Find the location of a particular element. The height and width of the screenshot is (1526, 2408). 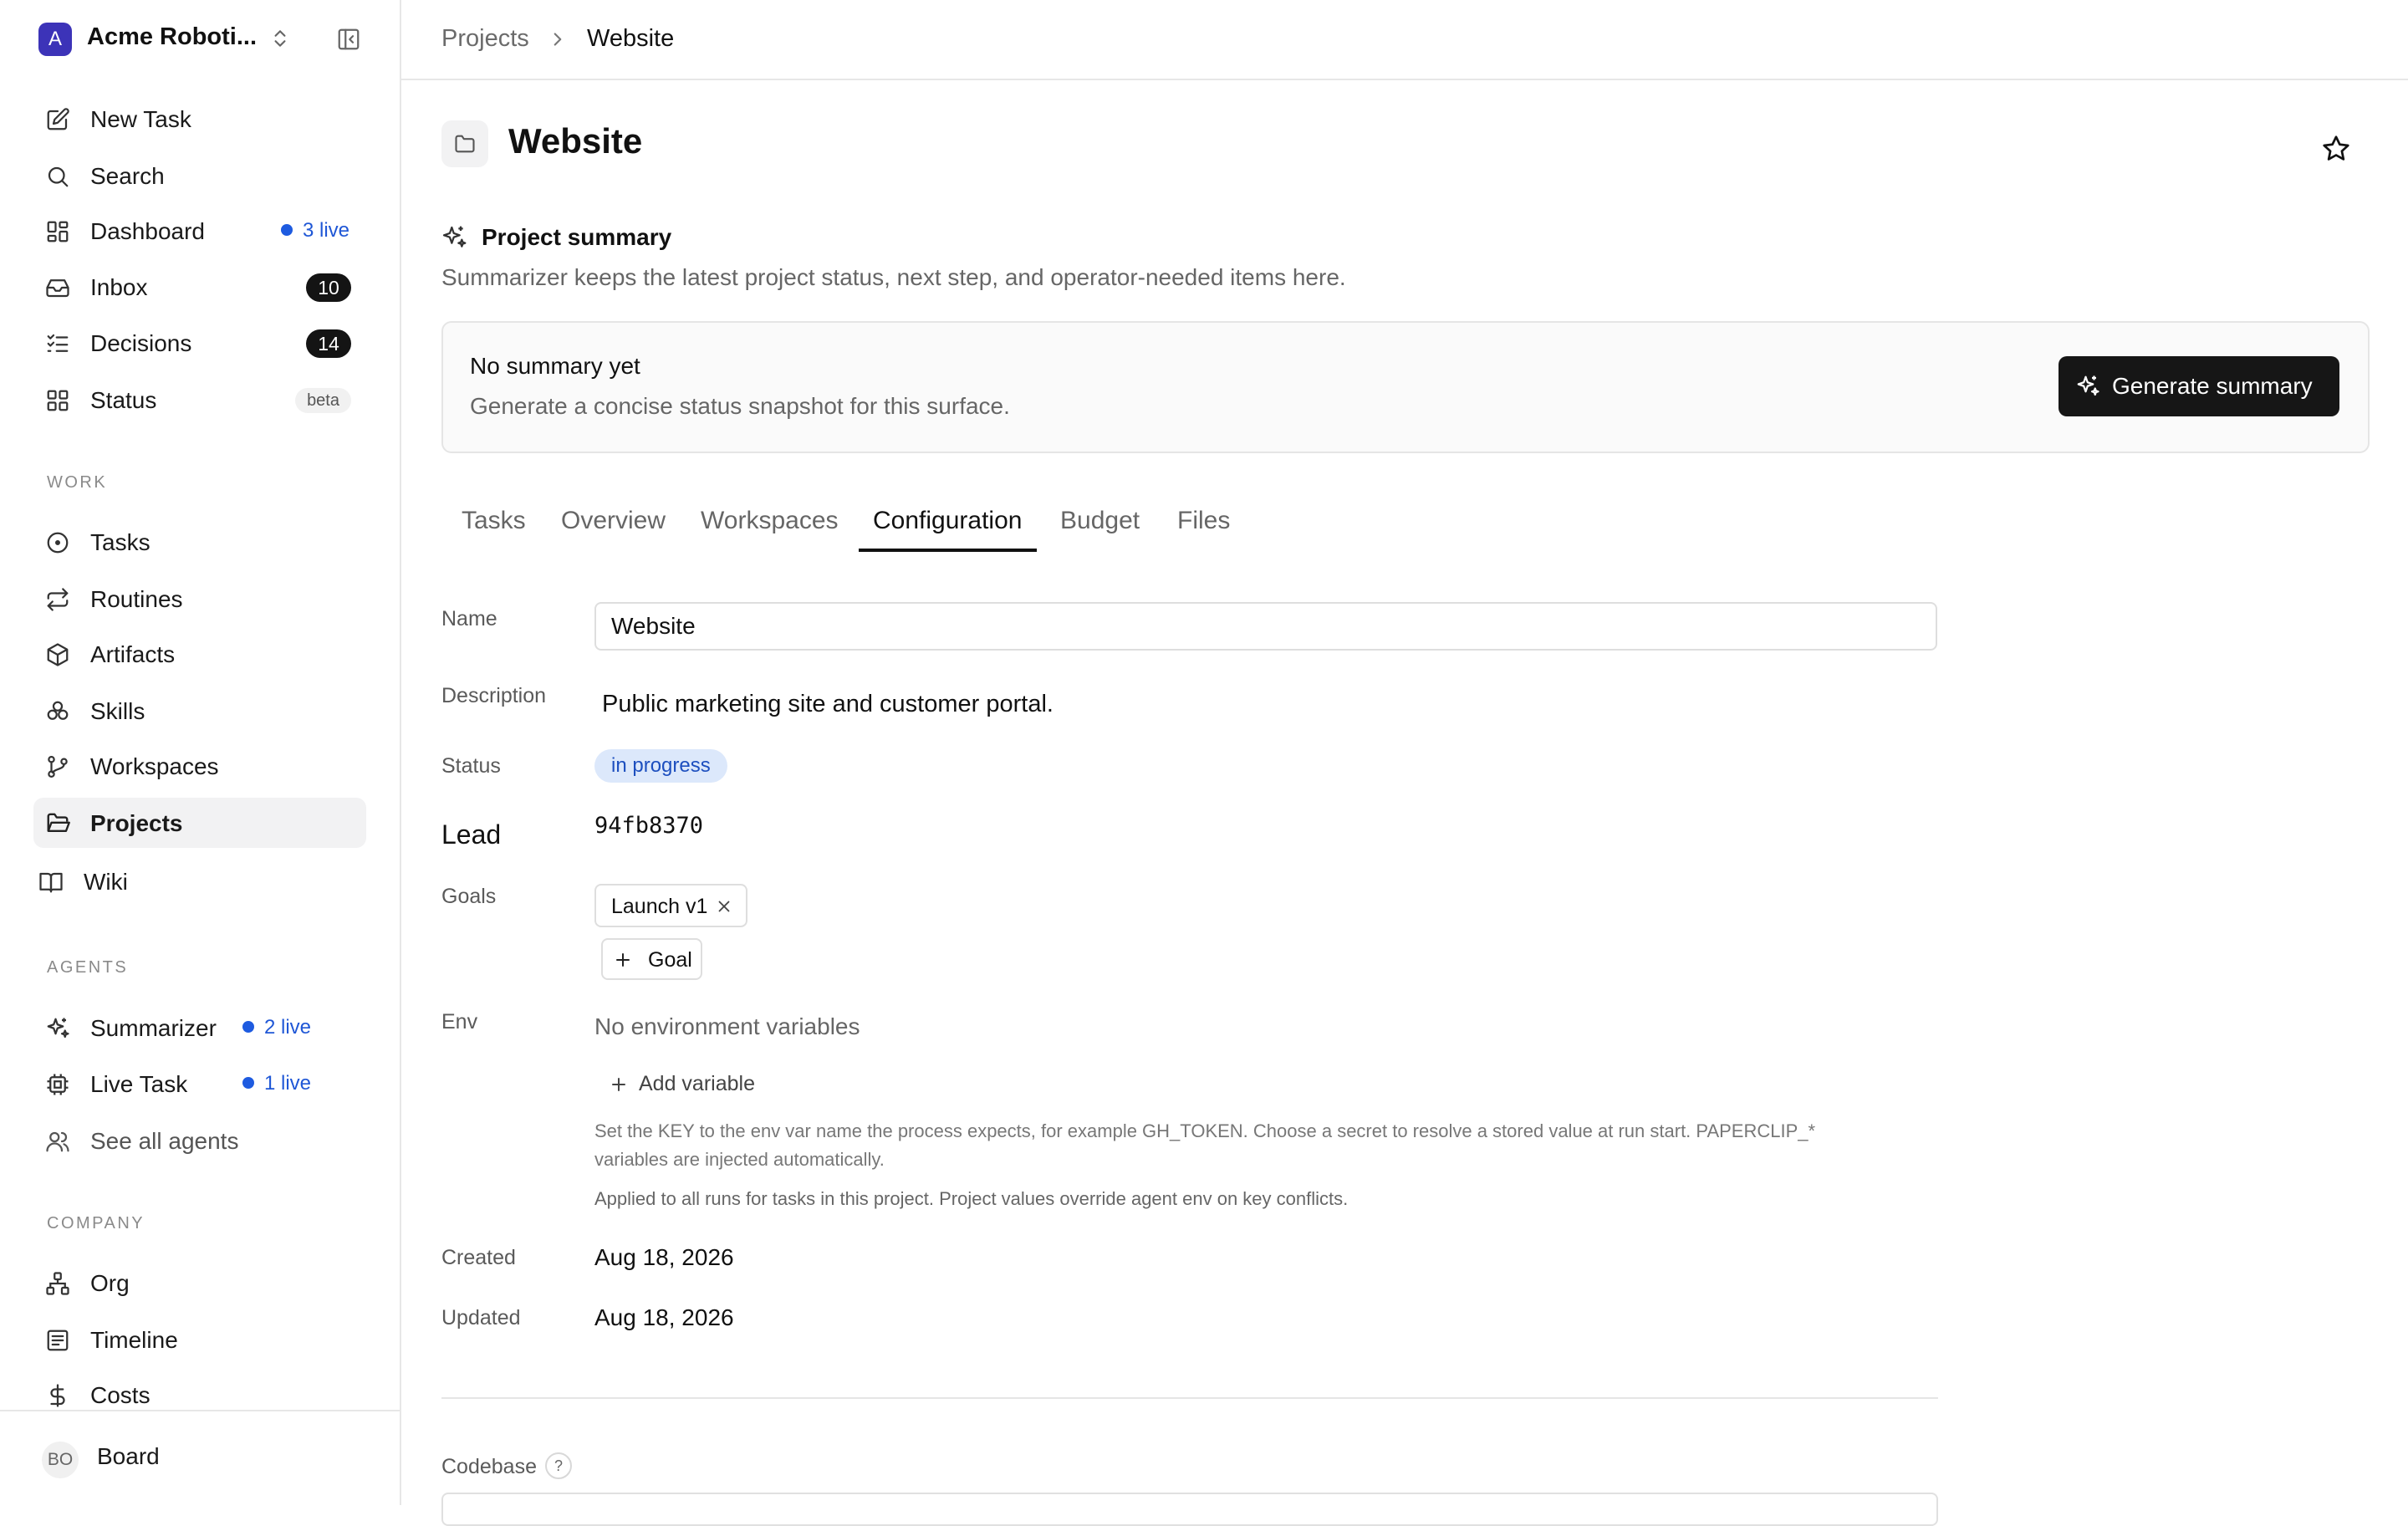

nav-item-new-task: New Task is located at coordinates (199, 119).